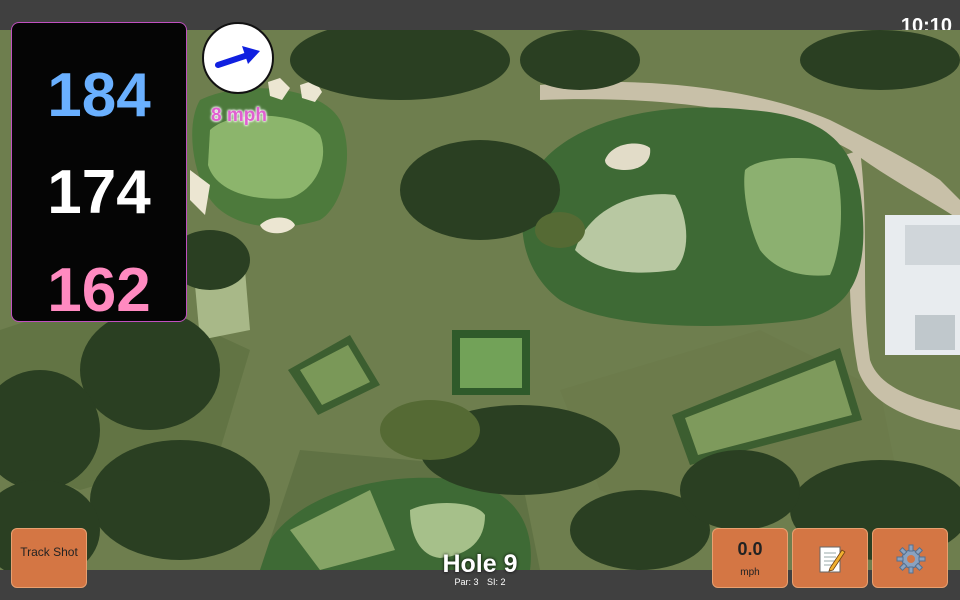 The height and width of the screenshot is (600, 960). I want to click on hole-title: Hole 9, so click(480, 564).